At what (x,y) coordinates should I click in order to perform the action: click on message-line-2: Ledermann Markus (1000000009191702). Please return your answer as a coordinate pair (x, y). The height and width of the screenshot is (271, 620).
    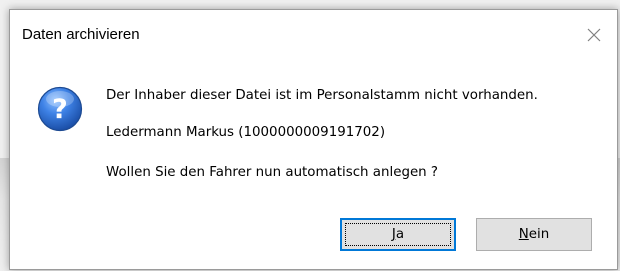
    Looking at the image, I should click on (246, 132).